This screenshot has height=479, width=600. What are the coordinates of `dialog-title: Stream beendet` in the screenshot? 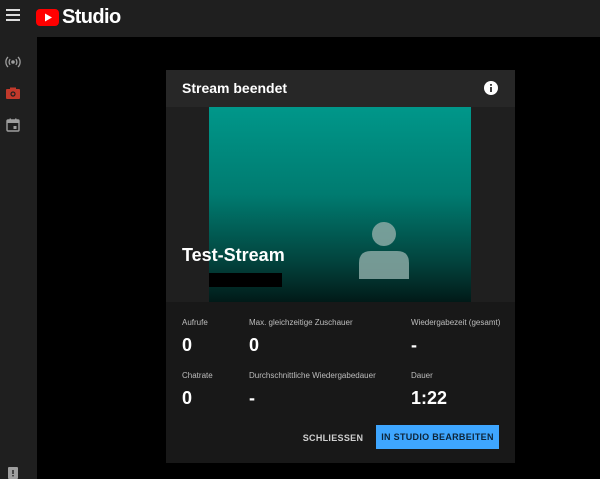 It's located at (235, 88).